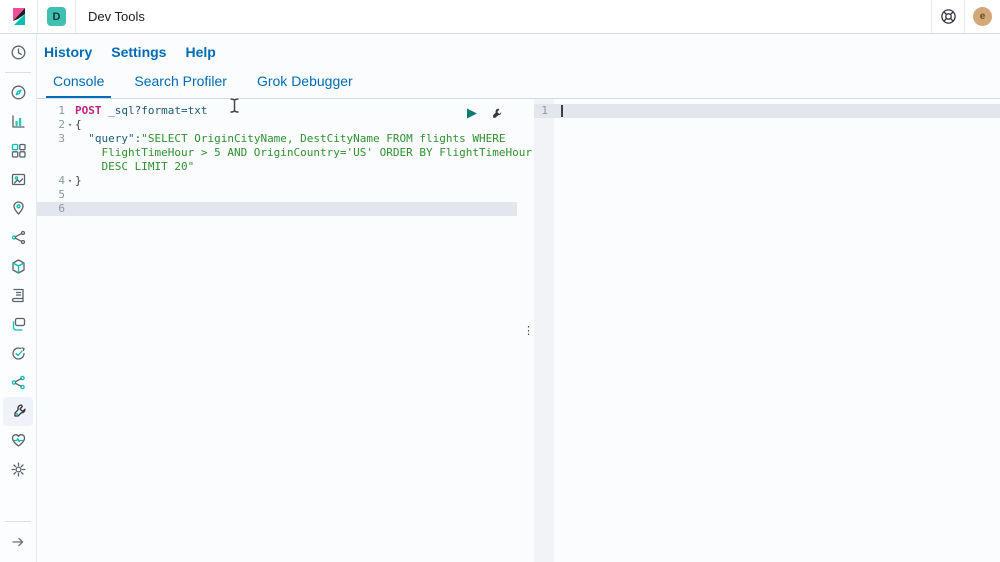  I want to click on menu-help: Help, so click(200, 52).